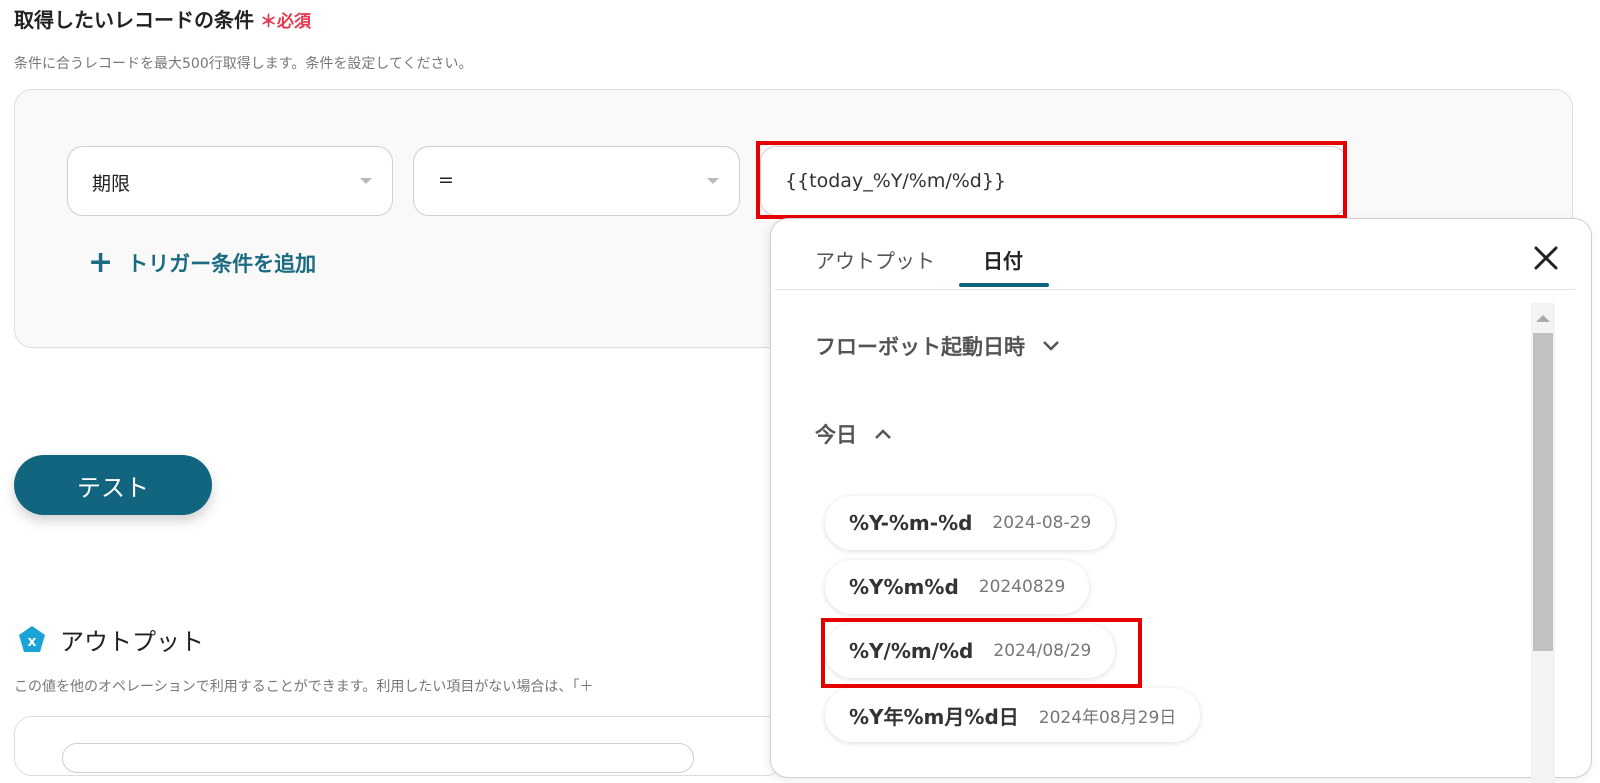 The width and height of the screenshot is (1600, 783). What do you see at coordinates (294, 22) in the screenshot?
I see `required-label: 必須` at bounding box center [294, 22].